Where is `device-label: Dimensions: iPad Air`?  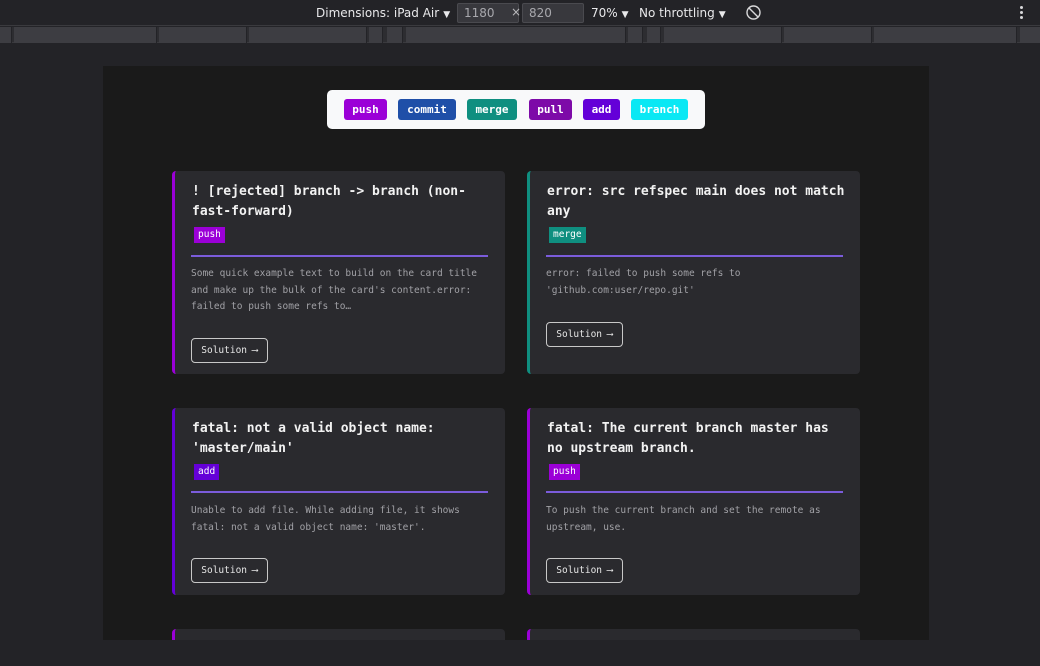
device-label: Dimensions: iPad Air is located at coordinates (378, 13).